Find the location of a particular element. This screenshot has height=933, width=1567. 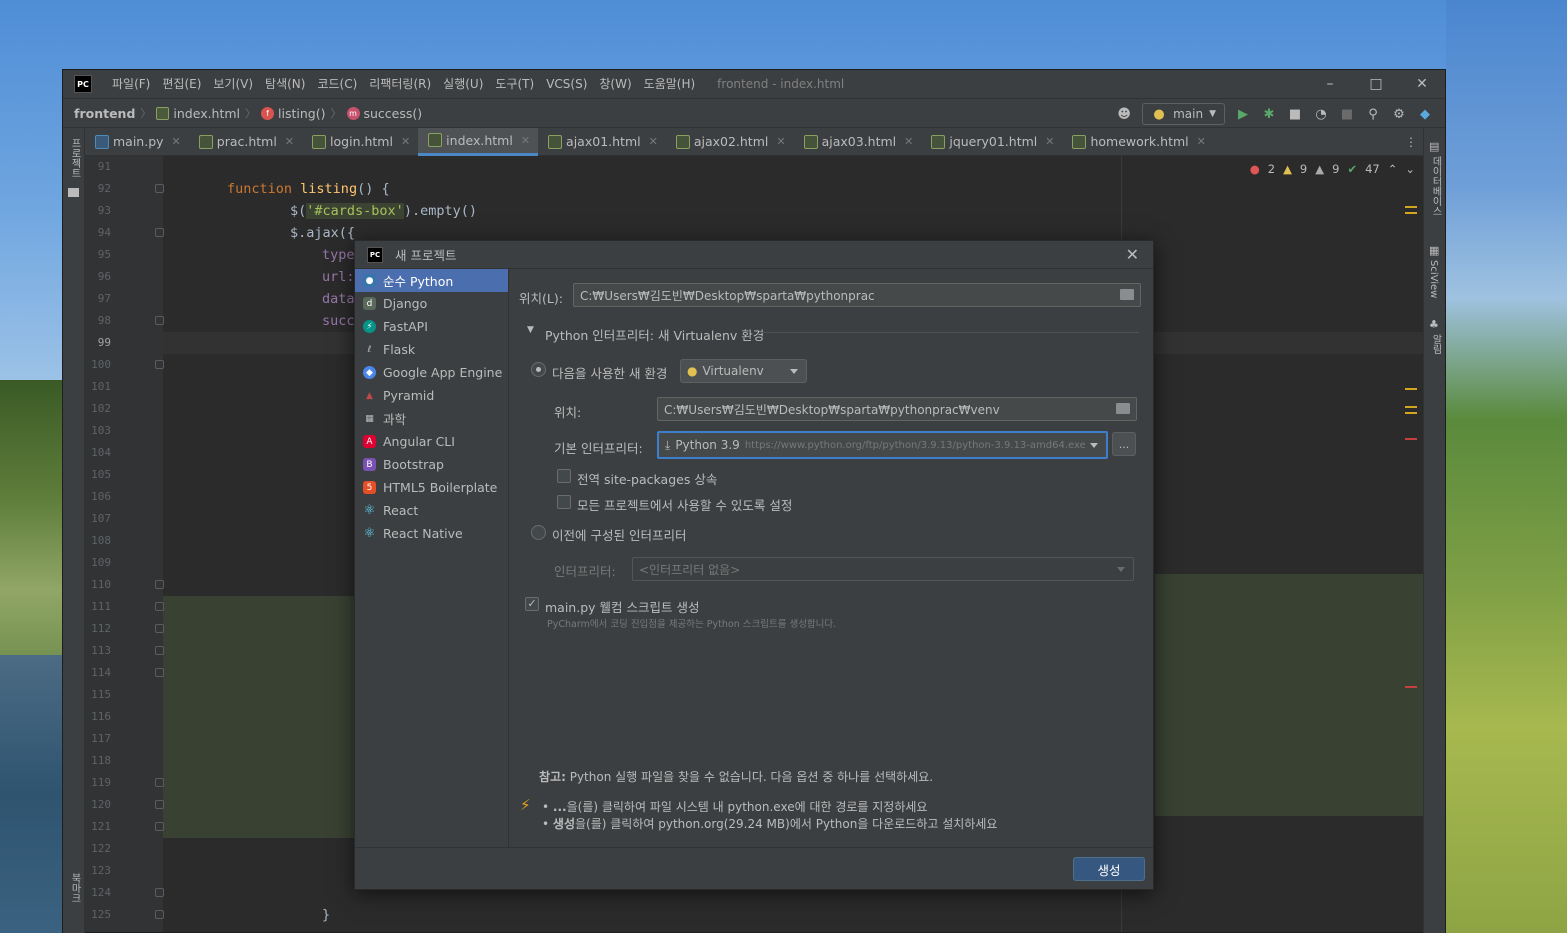

tab-index-html: index.html ✕ is located at coordinates (478, 141).